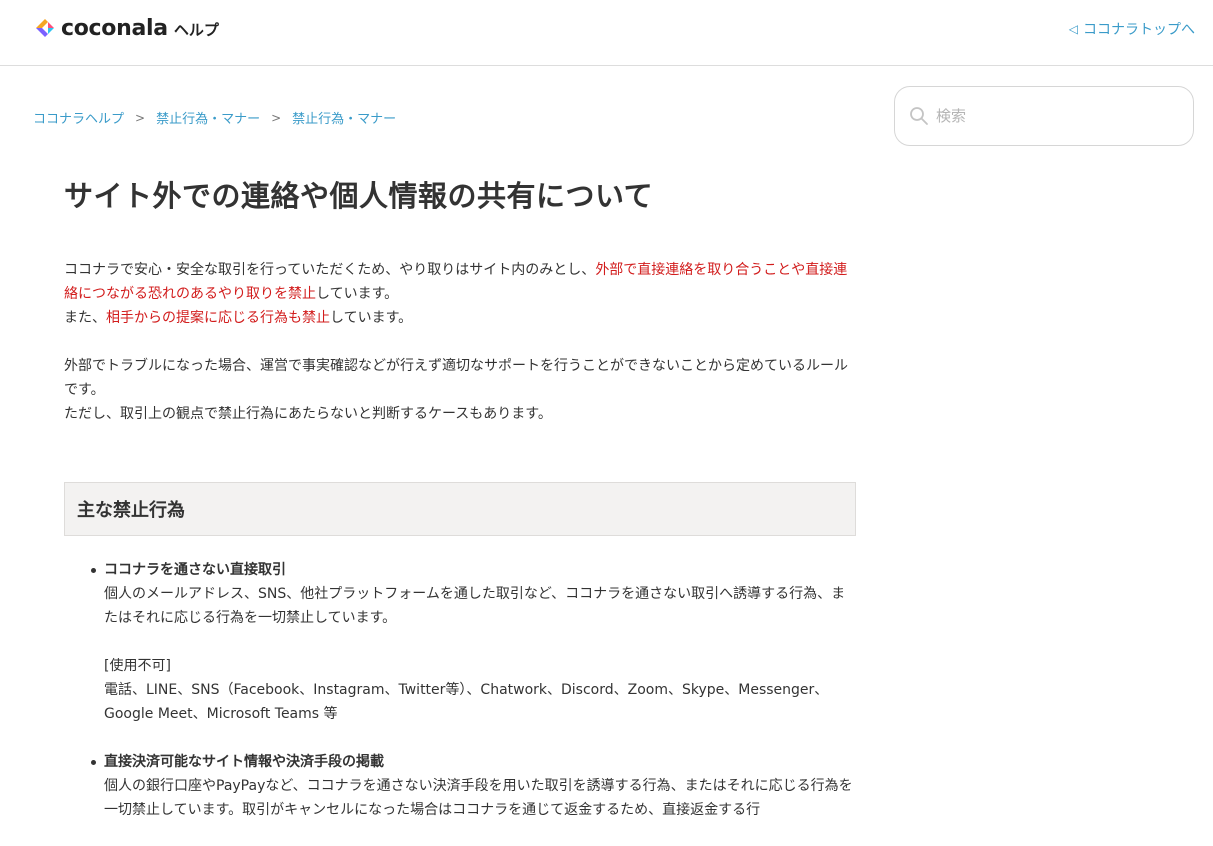  I want to click on intro-text: ココナラで安心・安全な取引を行っていただくため、やり取りはサイト内のみとし、, so click(330, 270).